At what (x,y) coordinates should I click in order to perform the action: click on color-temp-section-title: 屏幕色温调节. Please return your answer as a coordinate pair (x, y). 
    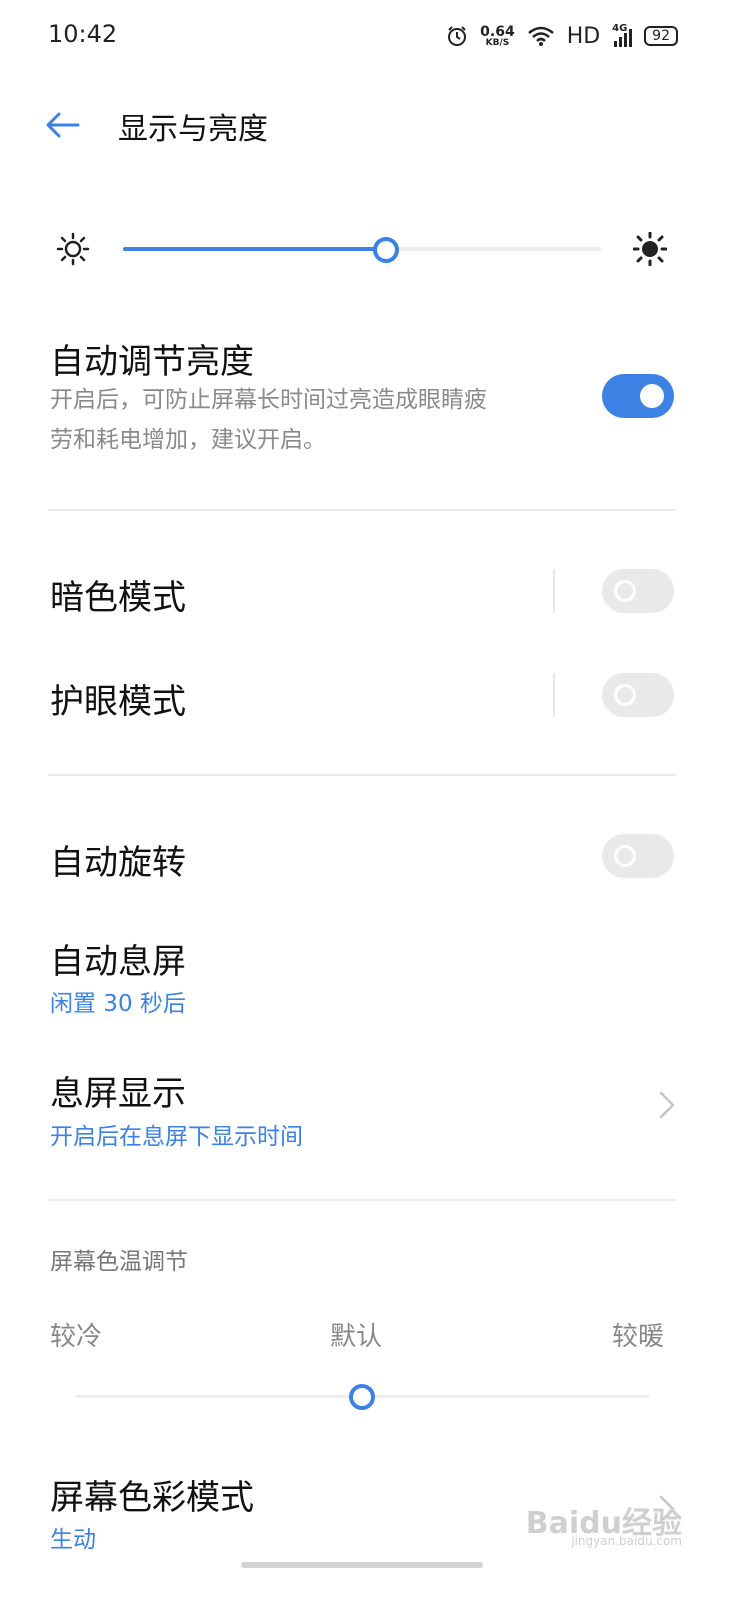
    Looking at the image, I should click on (119, 1262).